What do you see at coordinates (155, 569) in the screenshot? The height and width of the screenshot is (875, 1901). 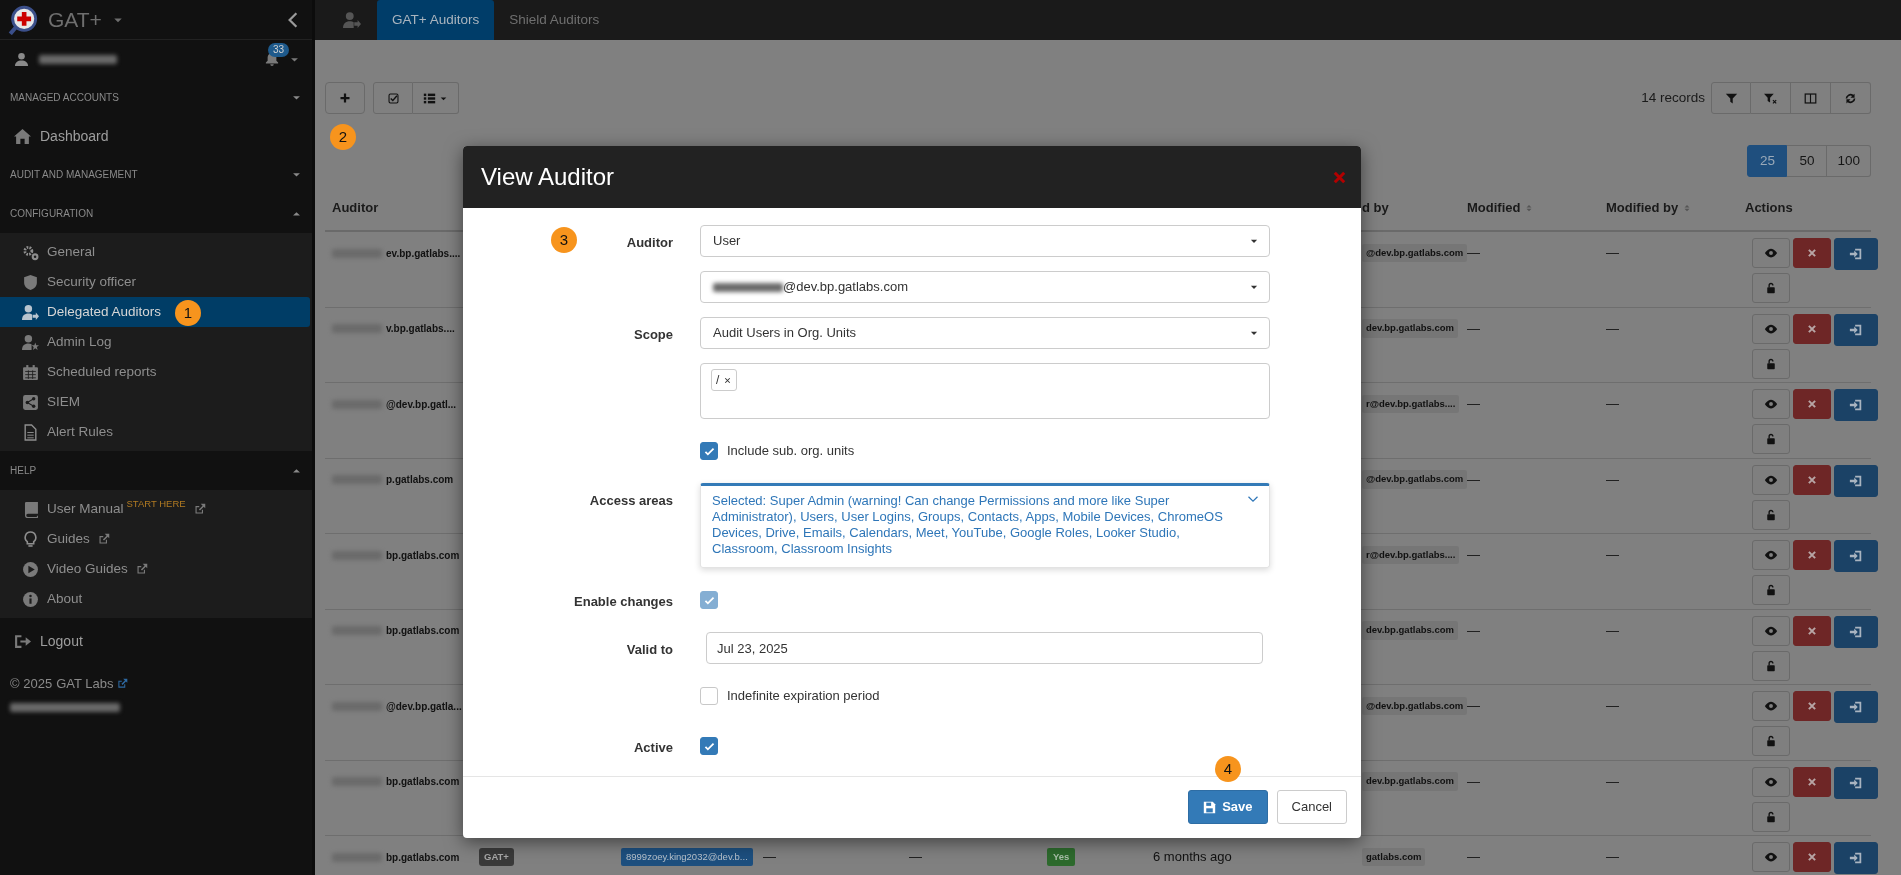 I see `sidebar-item: Video Guides` at bounding box center [155, 569].